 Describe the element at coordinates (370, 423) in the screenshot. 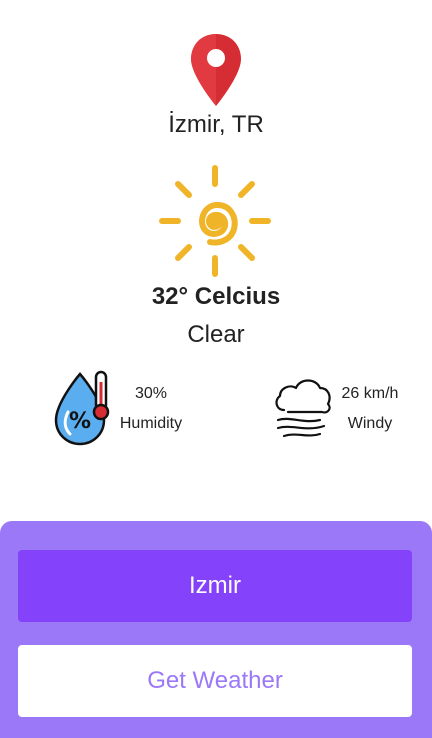

I see `wind-label: Windy` at that location.